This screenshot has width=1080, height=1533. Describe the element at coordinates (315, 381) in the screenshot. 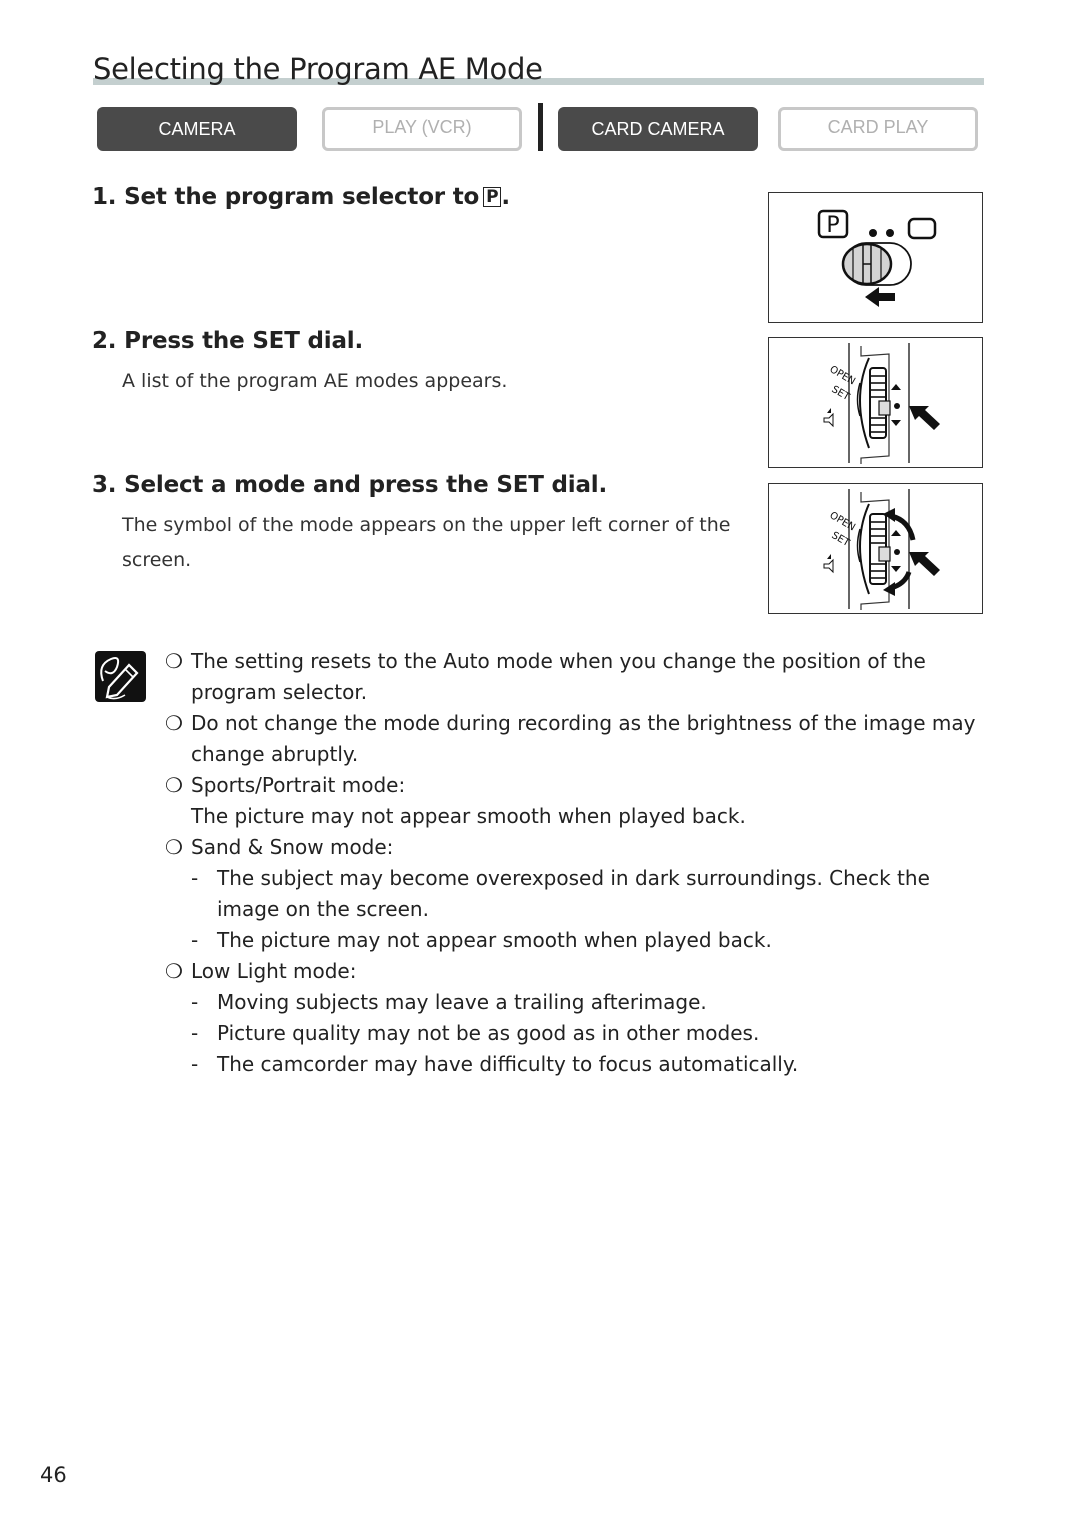

I see `step-2-body: A list of the program AE modes appears.` at that location.